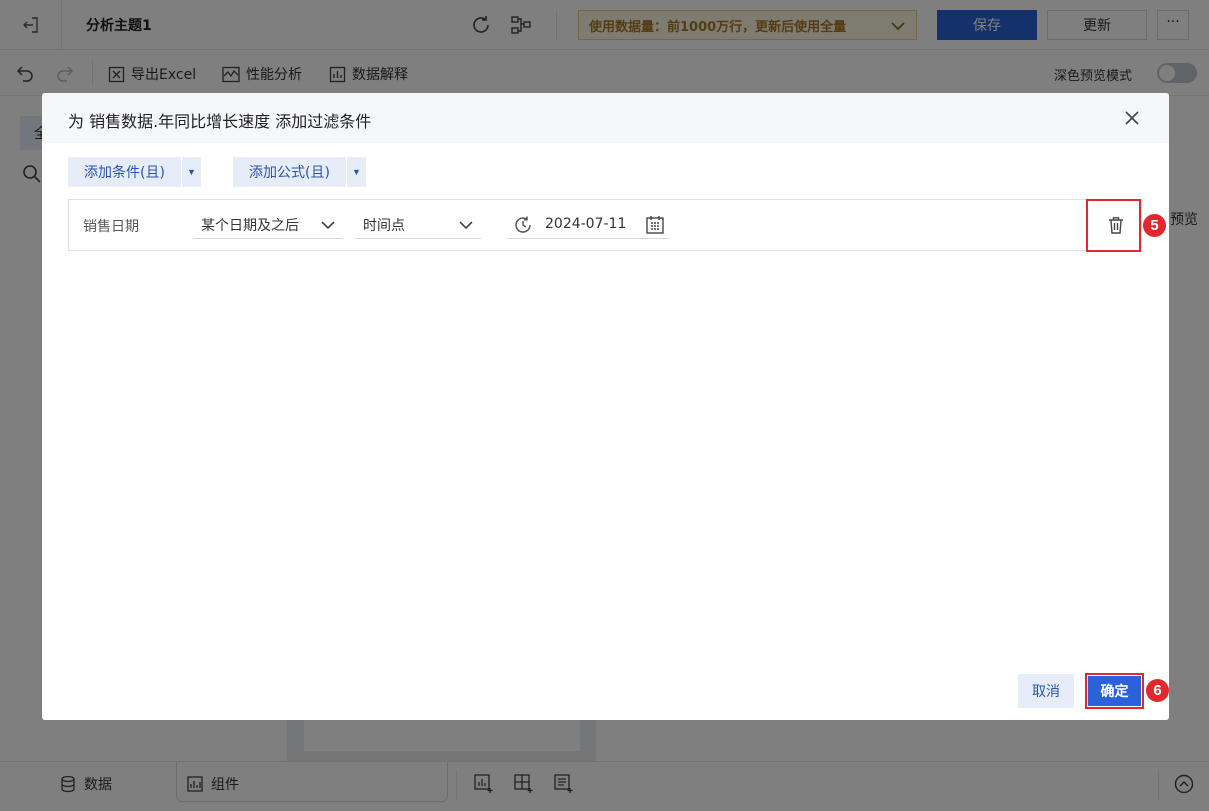 Image resolution: width=1209 pixels, height=811 pixels. Describe the element at coordinates (124, 172) in the screenshot. I see `add-condition-button: 添加条件(且)` at that location.